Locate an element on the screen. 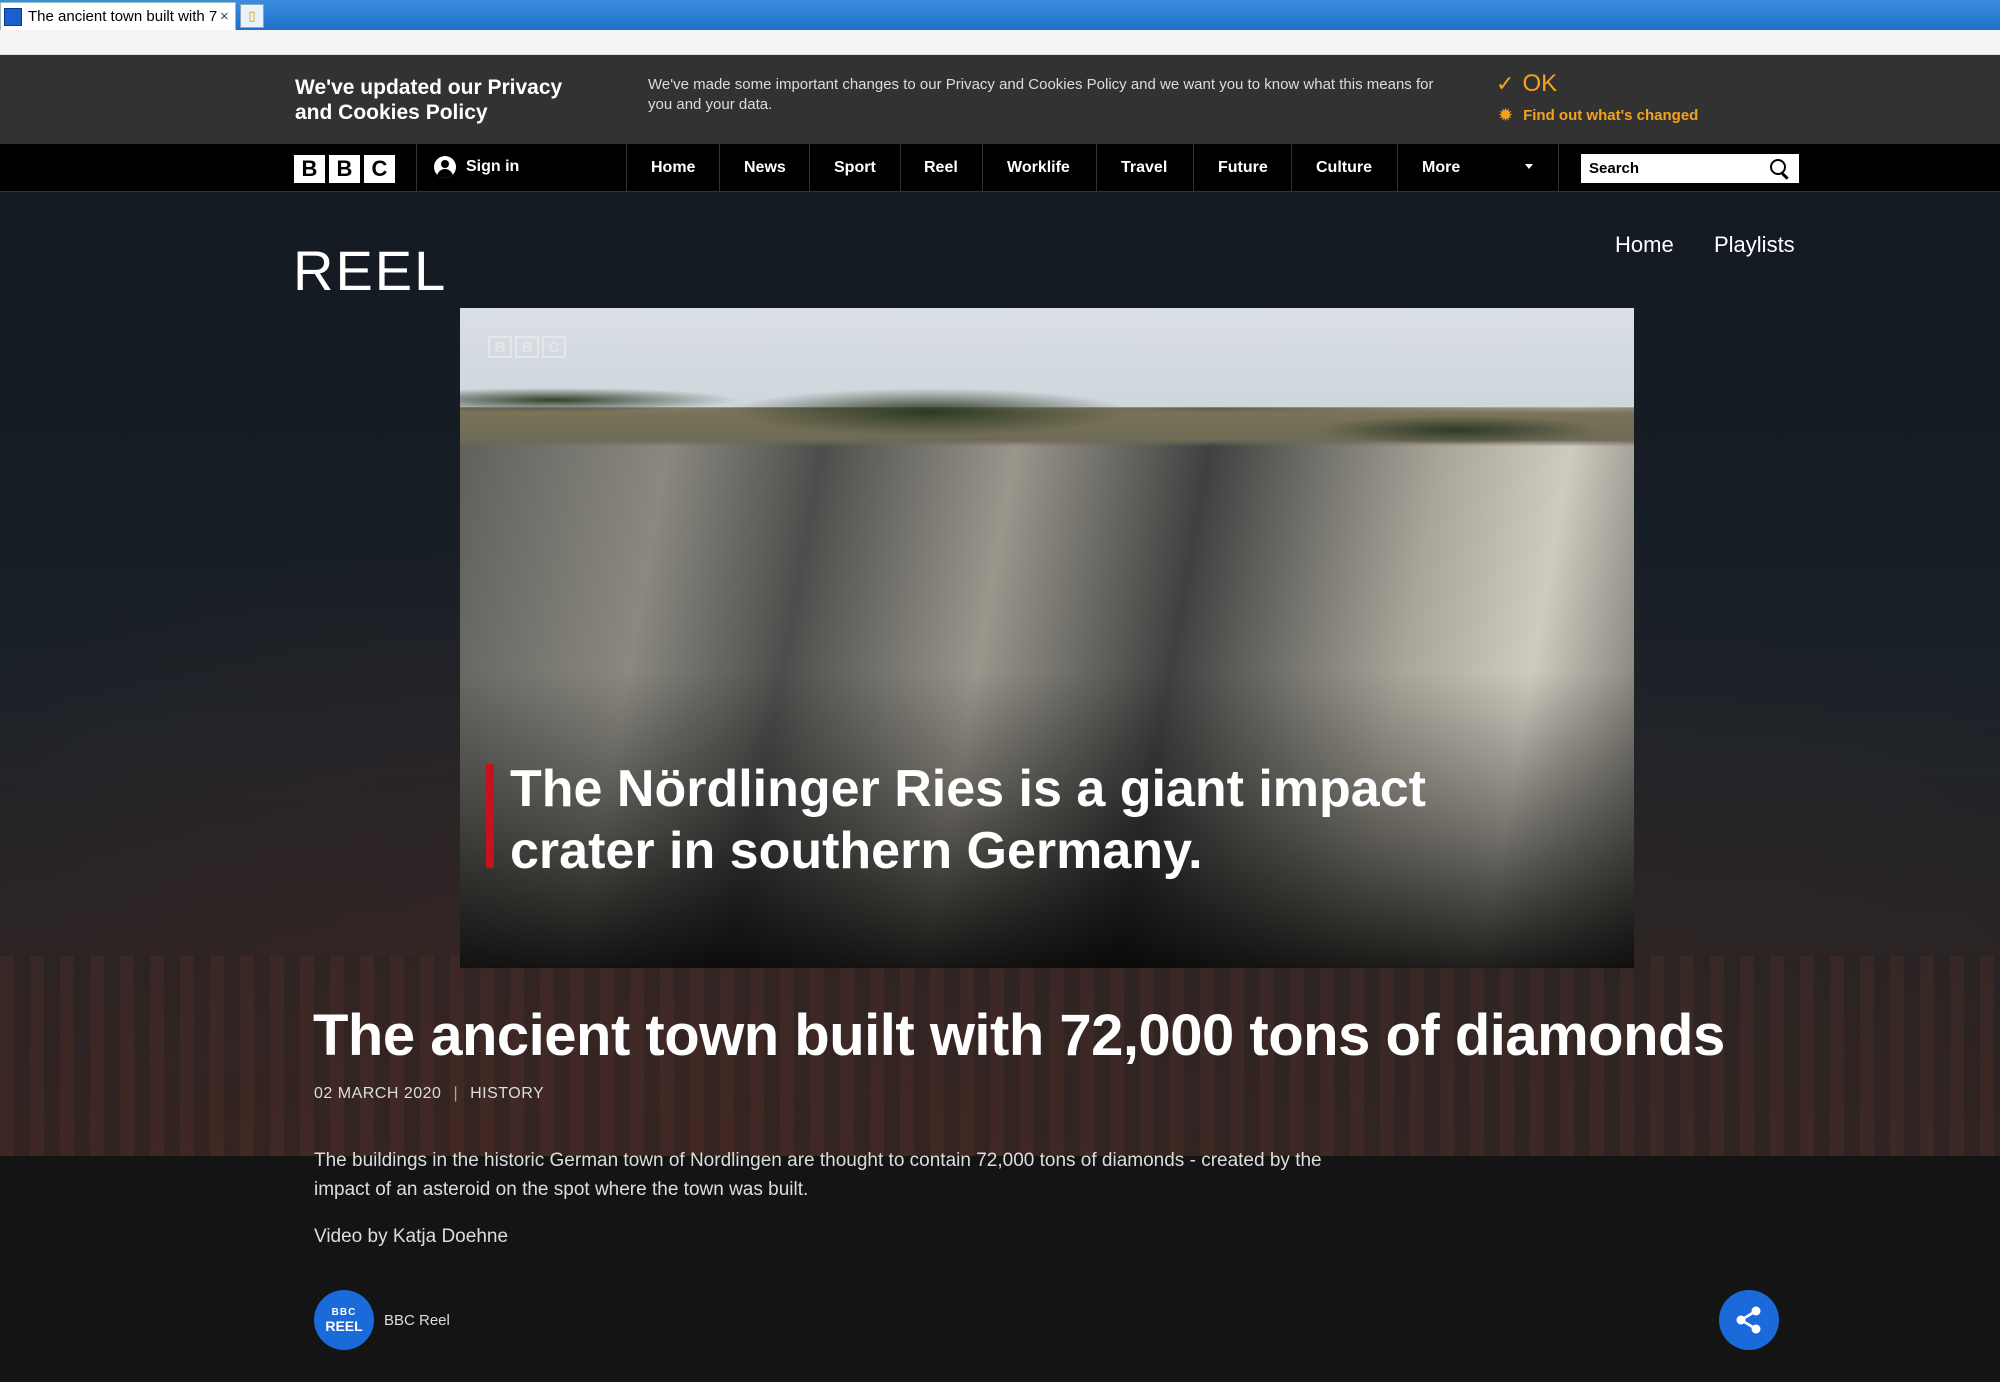 The width and height of the screenshot is (2000, 1382). share-icon is located at coordinates (1748, 1320).